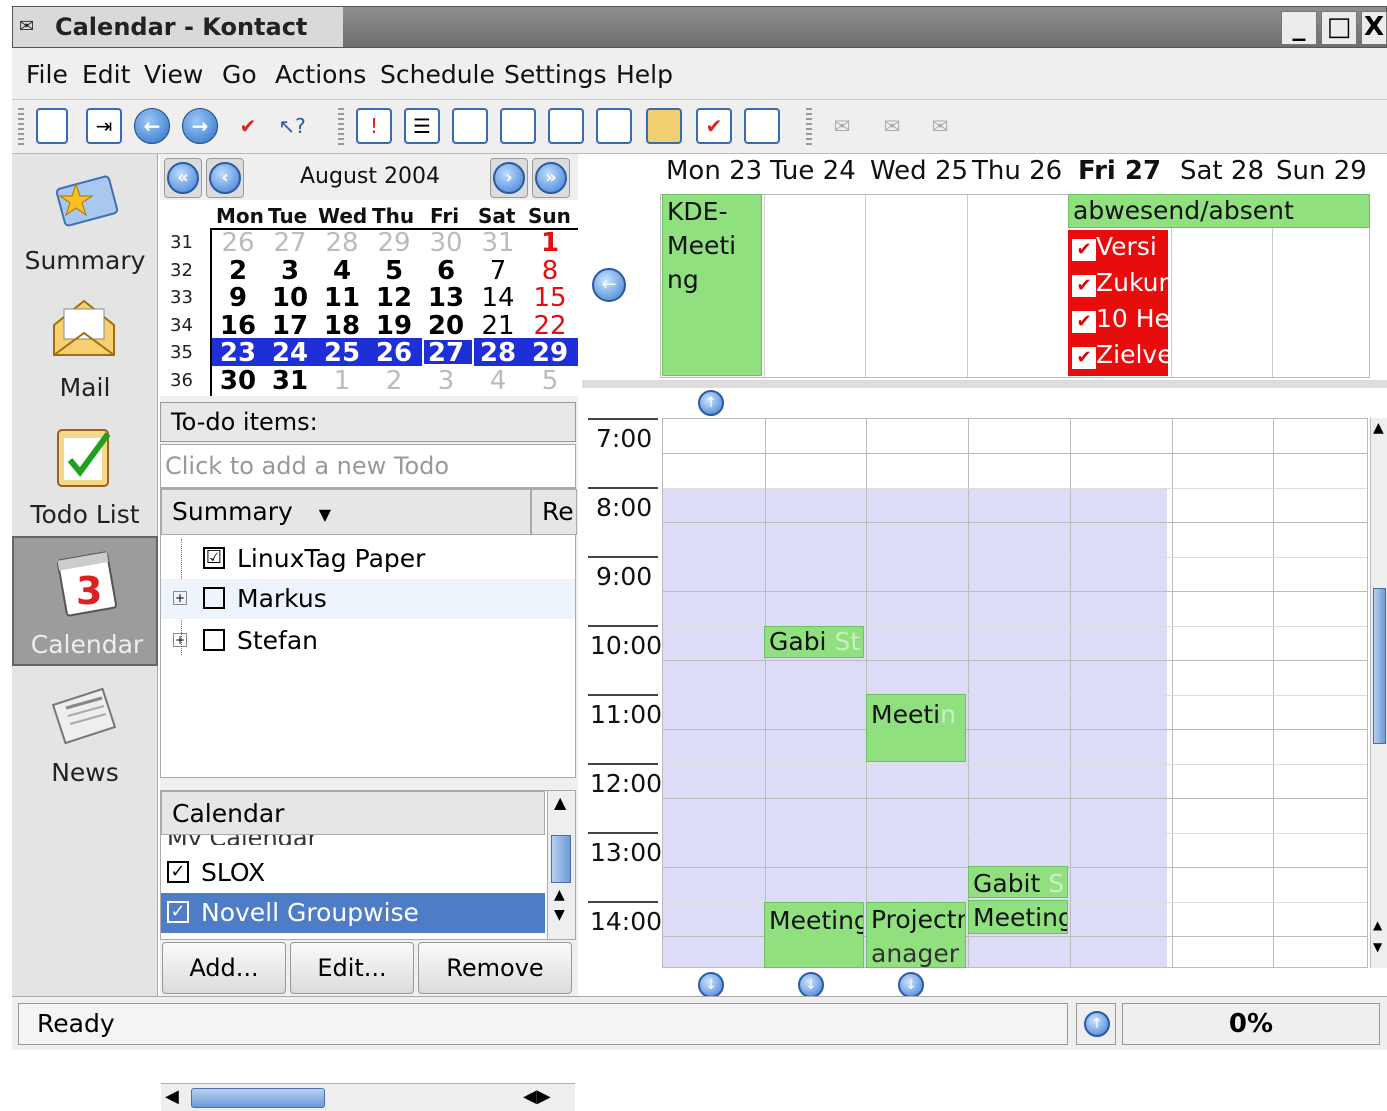  I want to click on todo-view-icon: ✔, so click(714, 126).